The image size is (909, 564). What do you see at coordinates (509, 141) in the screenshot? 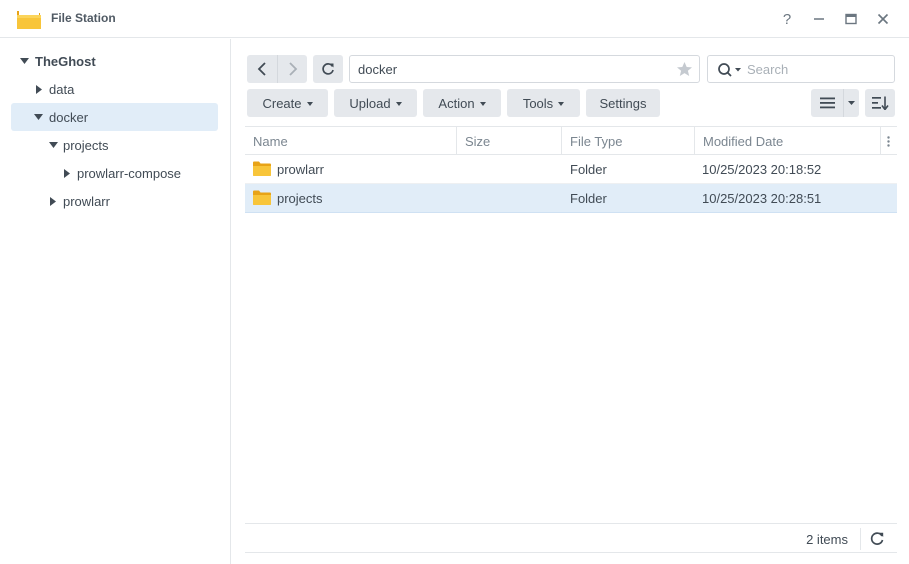
I see `column-header-size: Size` at bounding box center [509, 141].